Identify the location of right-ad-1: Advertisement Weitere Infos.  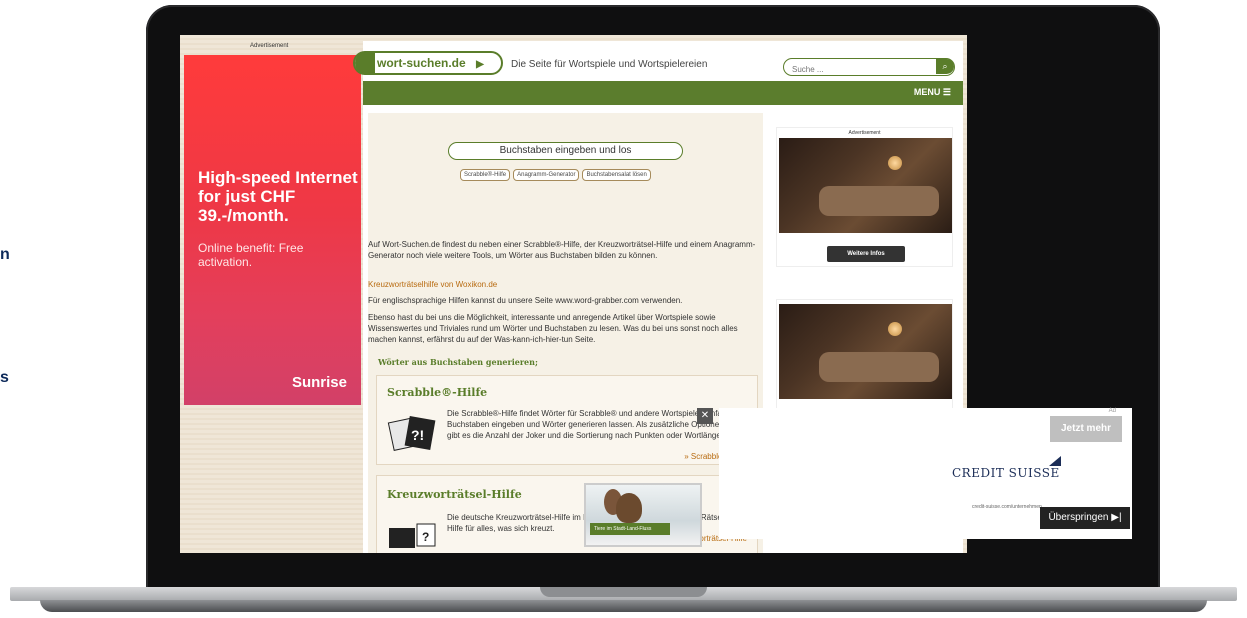
(864, 197).